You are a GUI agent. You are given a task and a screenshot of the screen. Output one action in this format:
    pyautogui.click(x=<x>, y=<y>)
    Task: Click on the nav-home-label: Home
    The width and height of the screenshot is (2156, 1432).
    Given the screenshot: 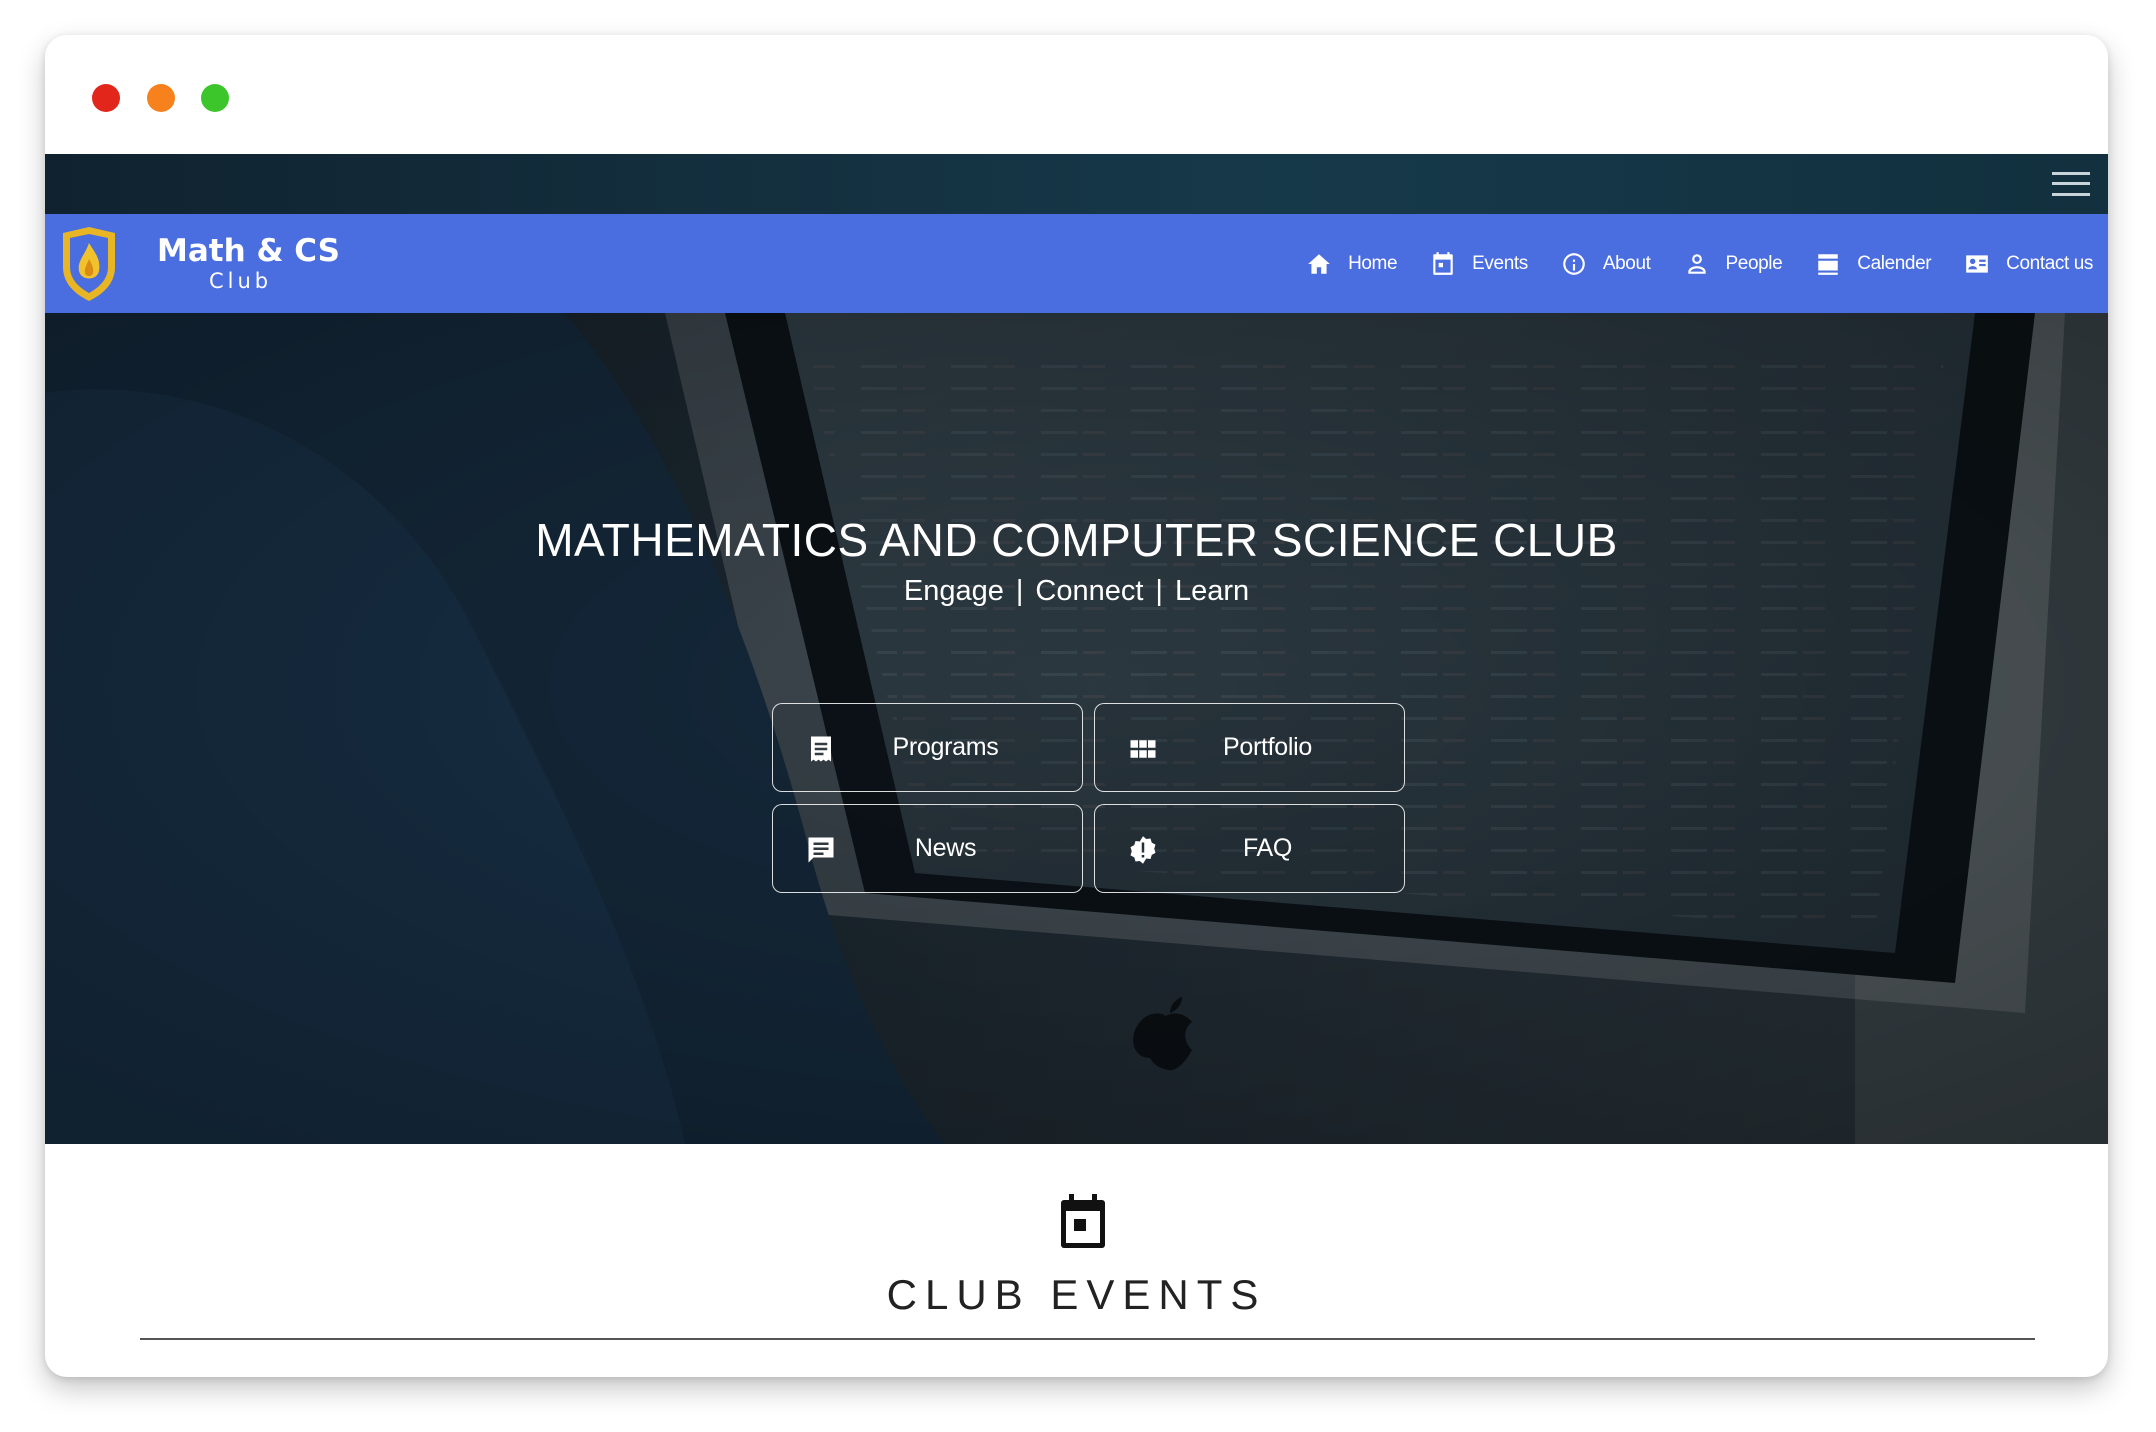 What is the action you would take?
    pyautogui.click(x=1373, y=263)
    